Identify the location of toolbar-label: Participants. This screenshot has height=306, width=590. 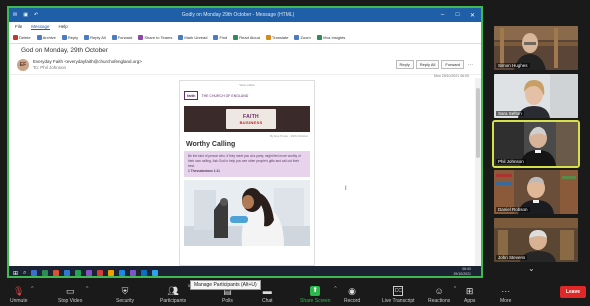
(173, 301).